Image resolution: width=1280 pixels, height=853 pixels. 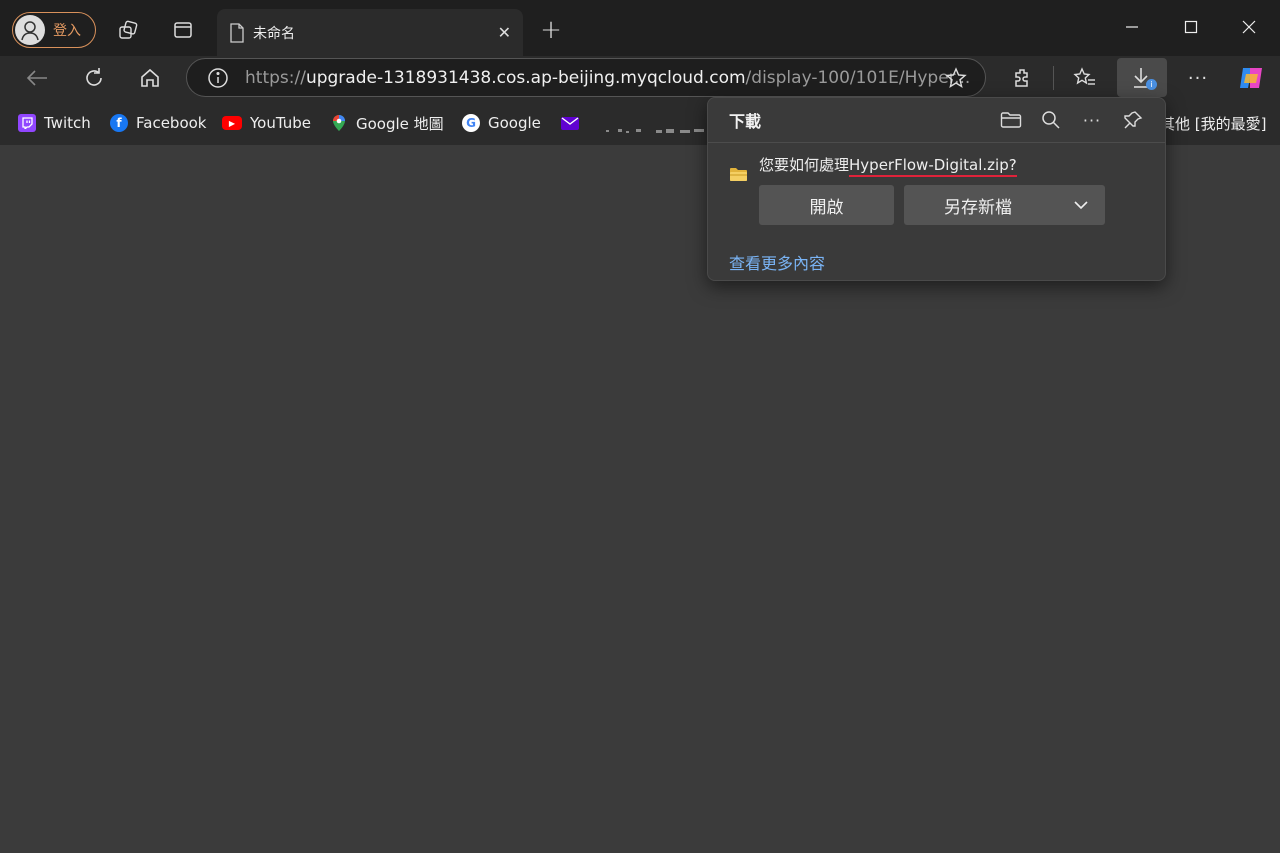 I want to click on tab-close-icon: ✕, so click(x=504, y=32).